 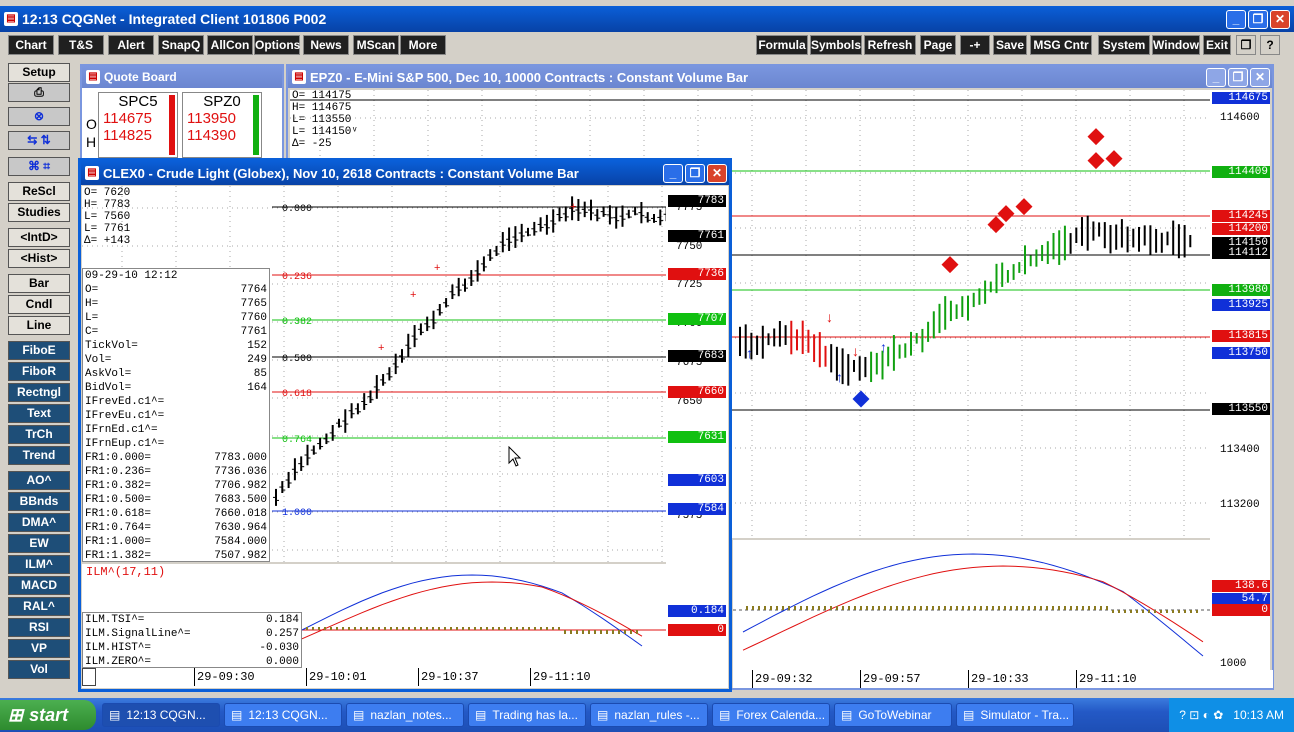 I want to click on ohlc-line: L= 114150ᵛ, so click(x=325, y=132).